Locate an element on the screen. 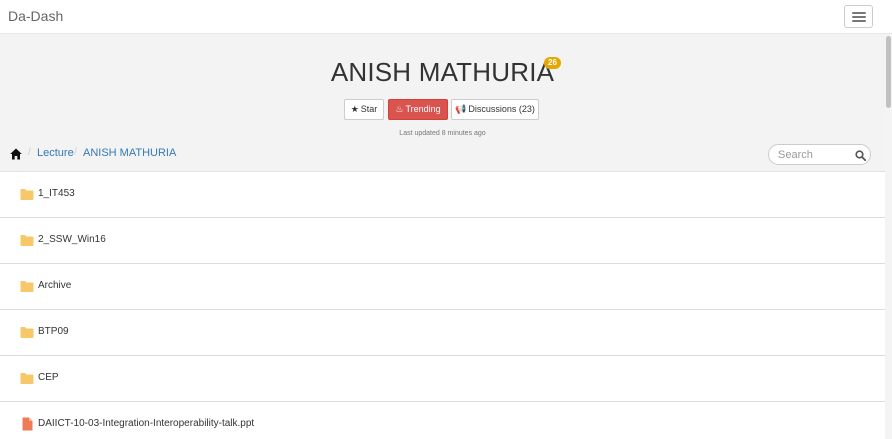  brand-link: Da-Dash is located at coordinates (35, 16).